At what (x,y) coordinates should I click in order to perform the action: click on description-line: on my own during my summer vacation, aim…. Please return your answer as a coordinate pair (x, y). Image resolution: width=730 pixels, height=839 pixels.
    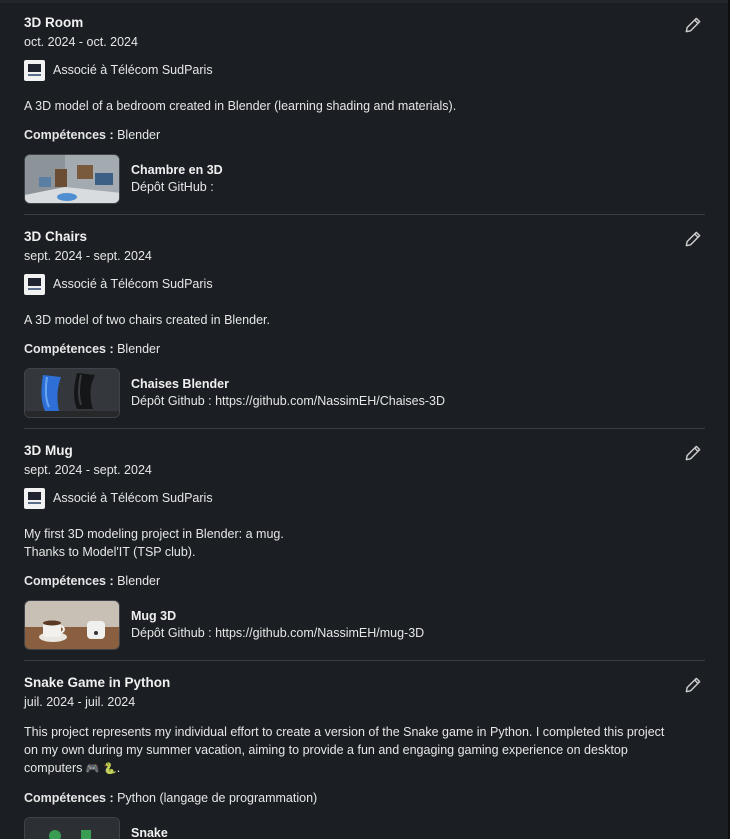
    Looking at the image, I should click on (326, 750).